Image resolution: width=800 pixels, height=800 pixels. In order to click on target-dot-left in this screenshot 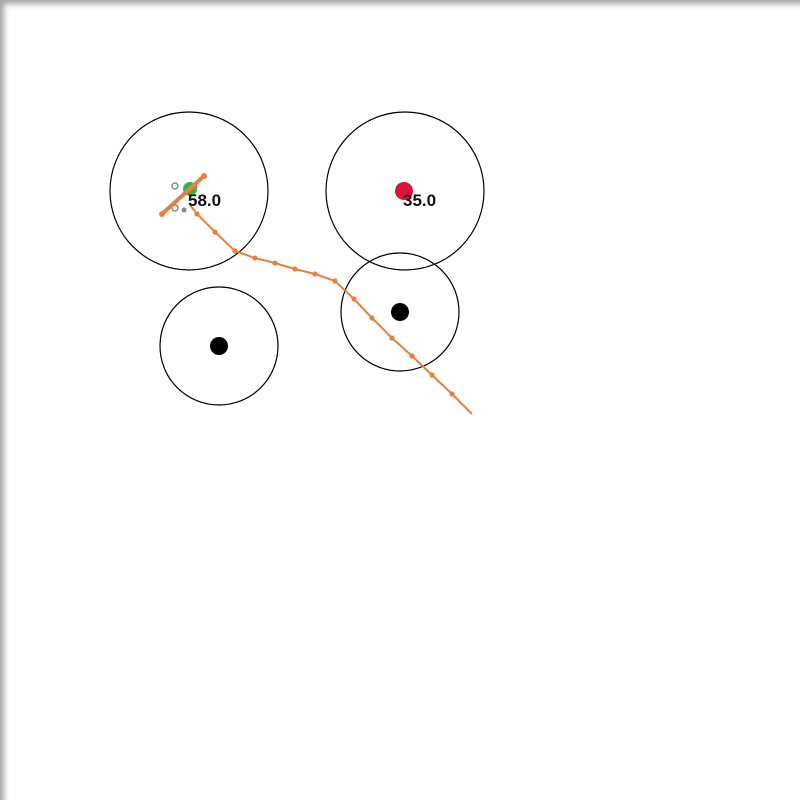, I will do `click(219, 346)`.